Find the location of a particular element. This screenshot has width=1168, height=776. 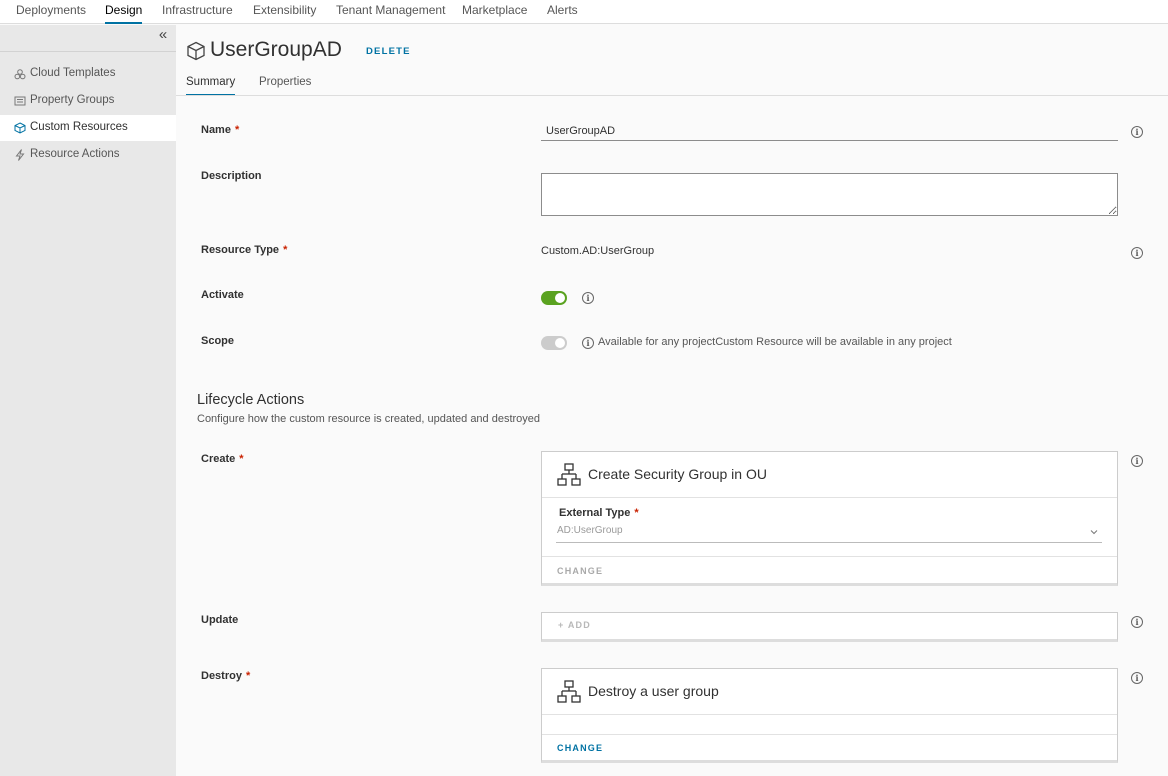

sidebar-item-resource-actions: Resource Actions is located at coordinates (88, 155).